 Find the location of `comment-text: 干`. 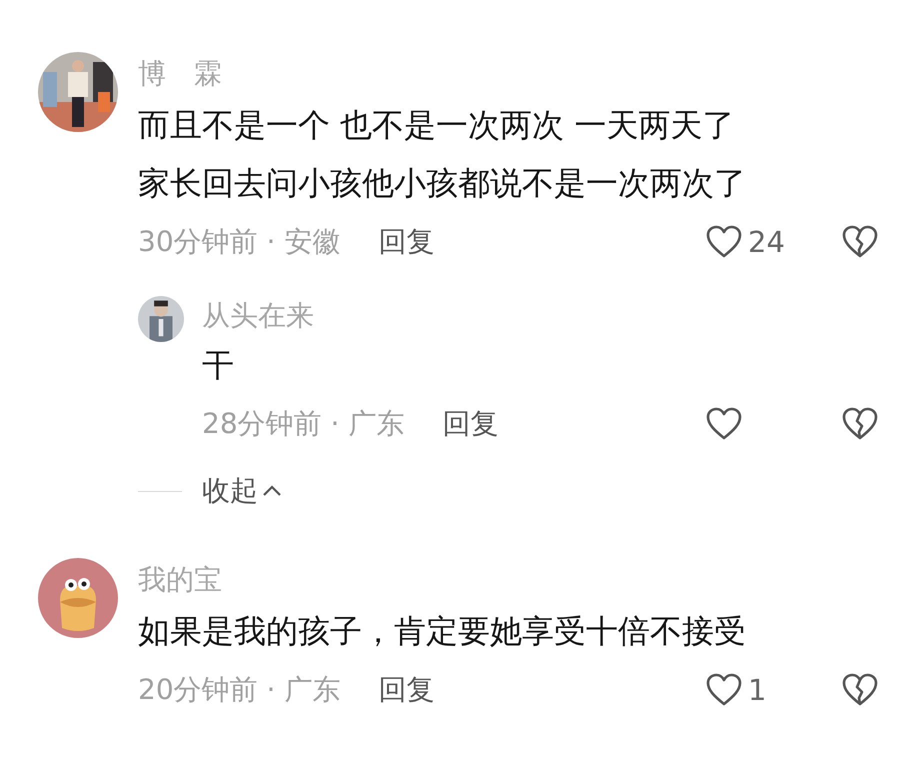

comment-text: 干 is located at coordinates (218, 365).